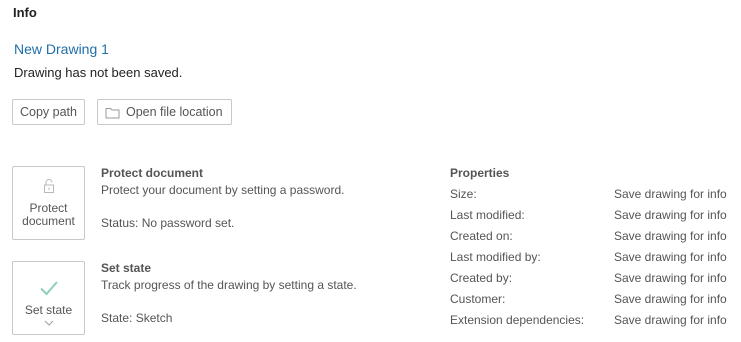  Describe the element at coordinates (168, 223) in the screenshot. I see `protect-document-status: Status: No password set.` at that location.